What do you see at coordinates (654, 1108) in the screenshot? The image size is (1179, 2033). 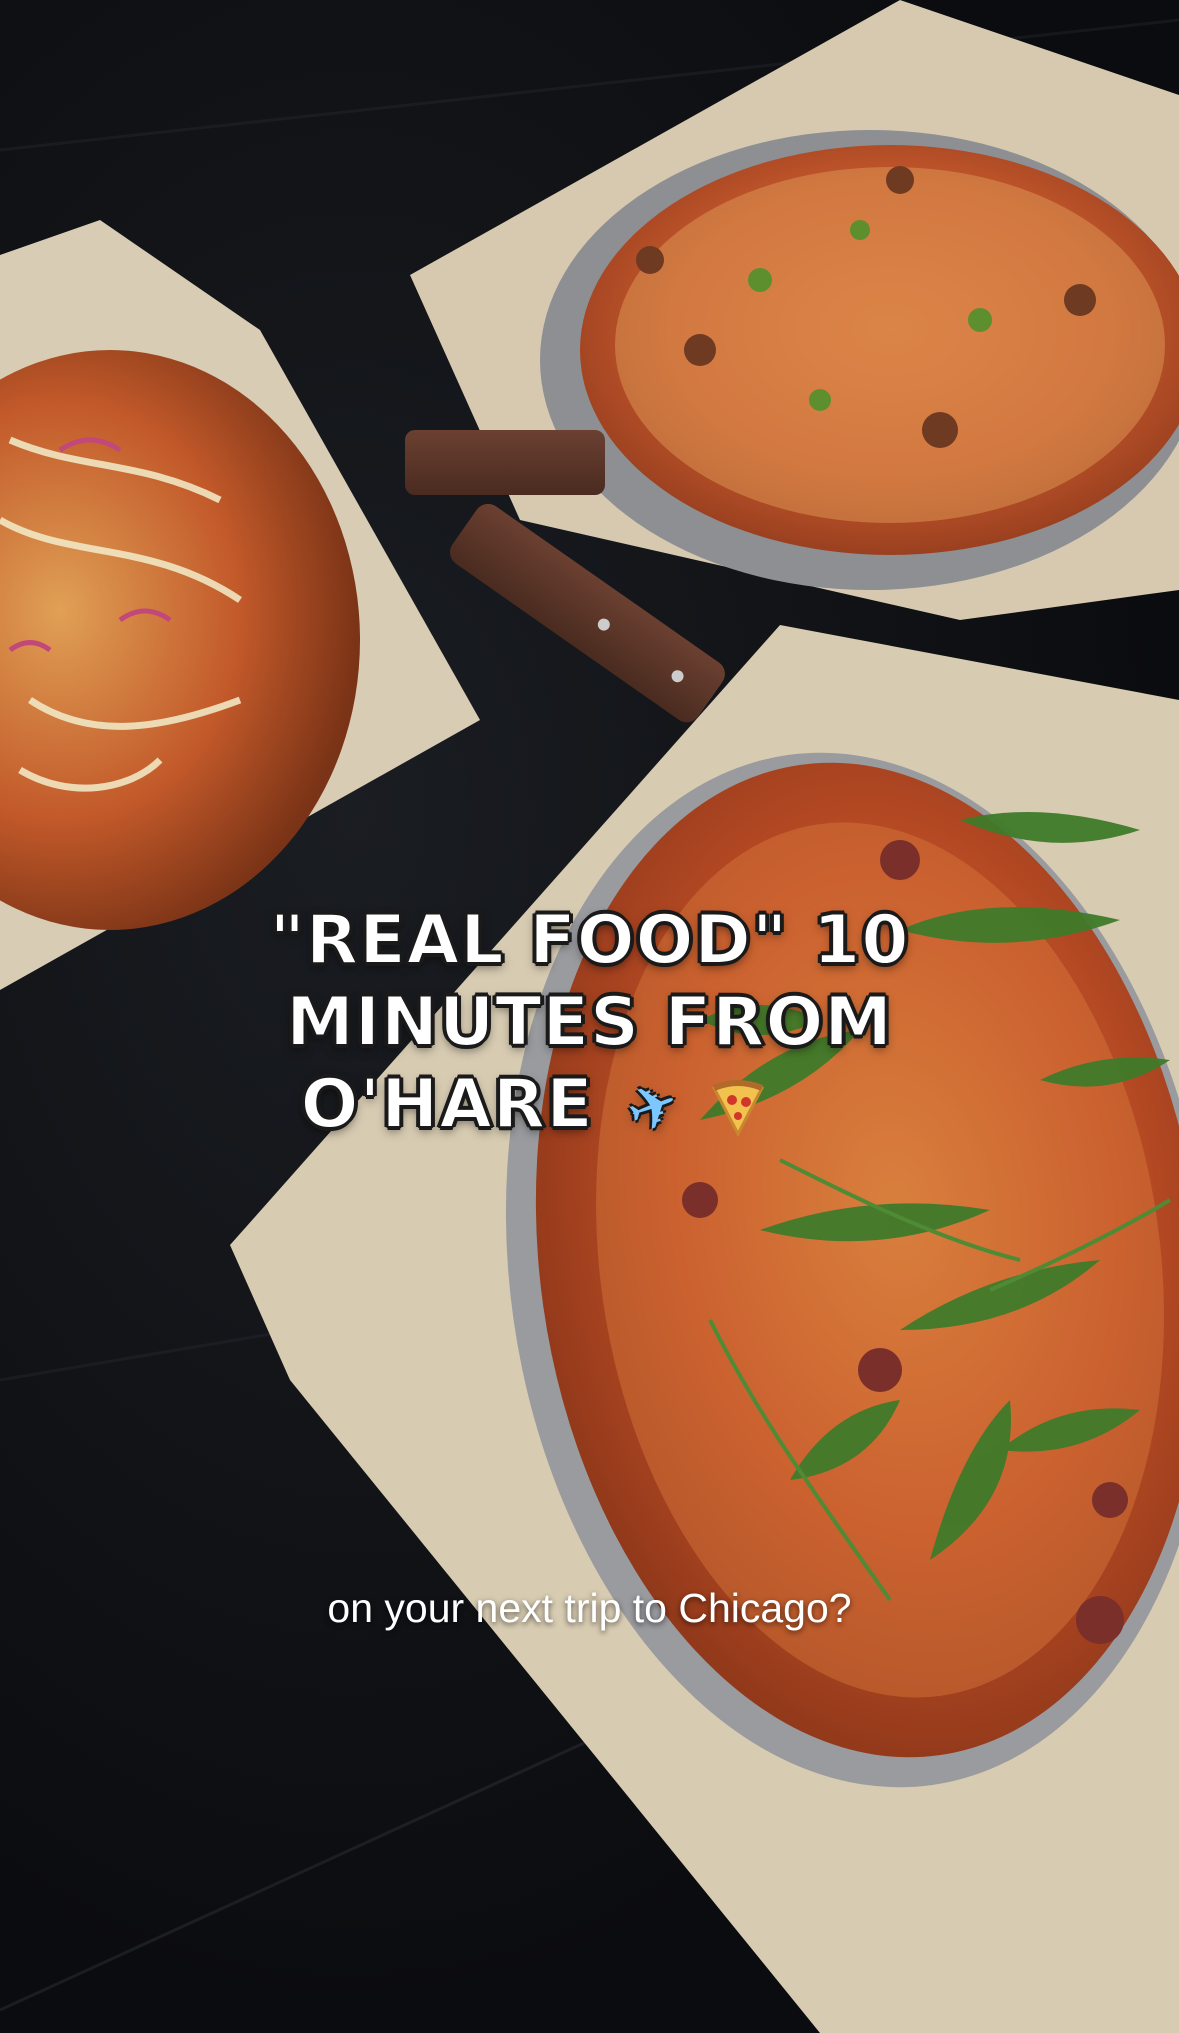 I see `airplane-icon: ✈` at bounding box center [654, 1108].